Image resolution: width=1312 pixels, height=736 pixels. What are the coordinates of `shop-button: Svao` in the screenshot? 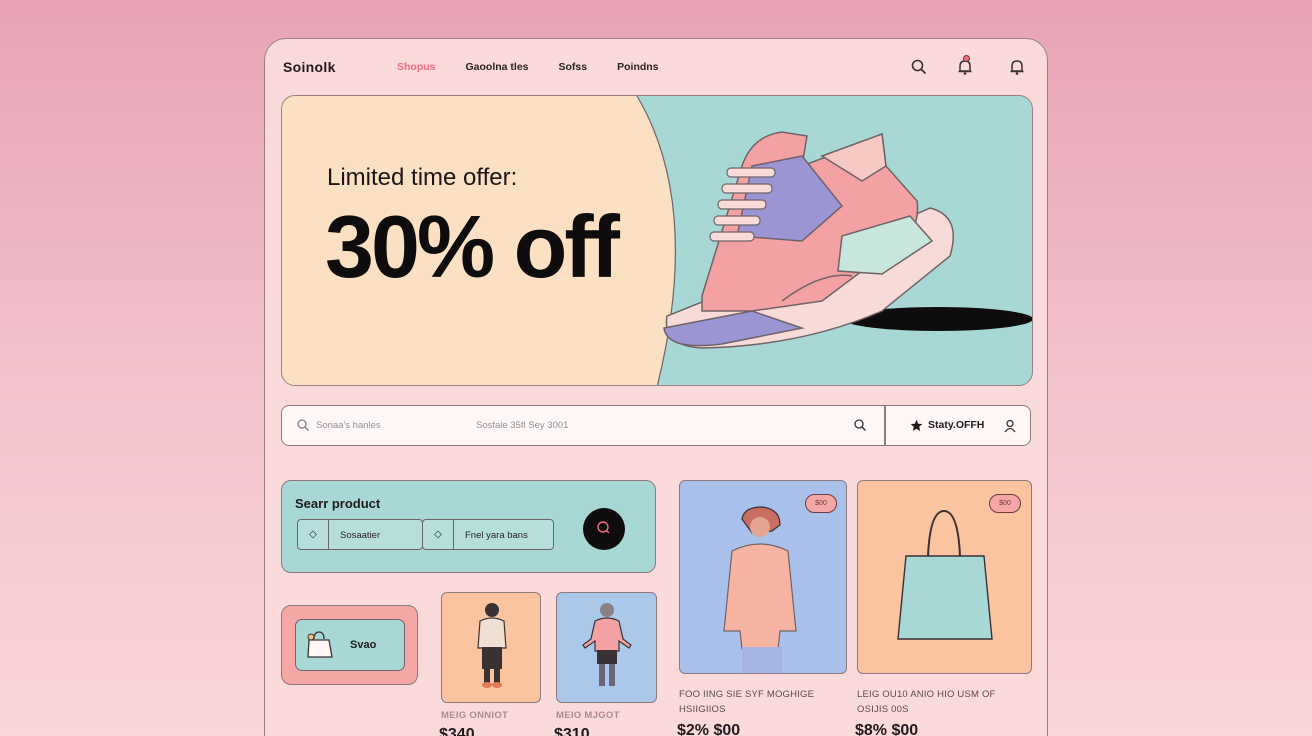 It's located at (350, 645).